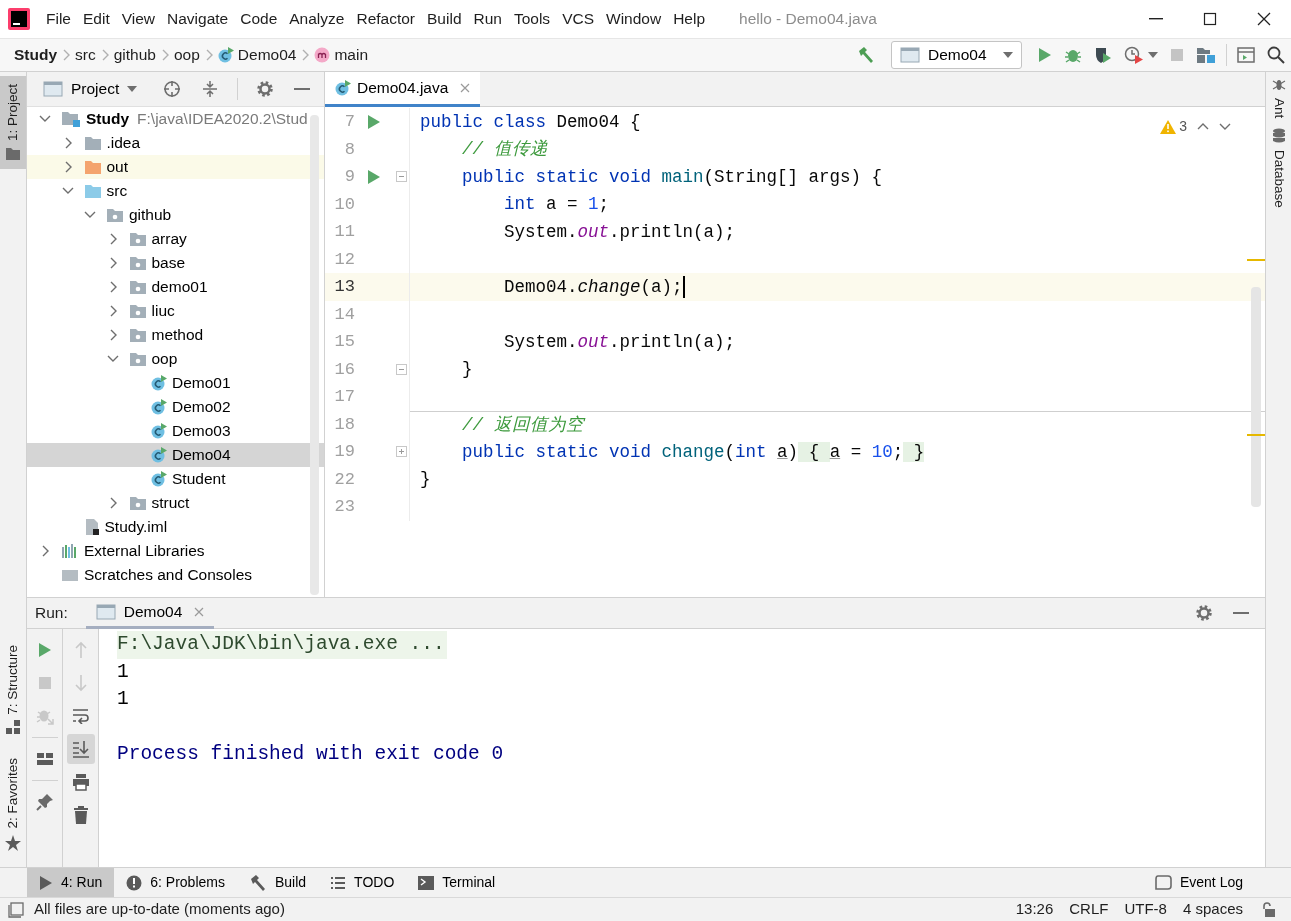 The image size is (1291, 921). I want to click on scratch-icon, so click(70, 575).